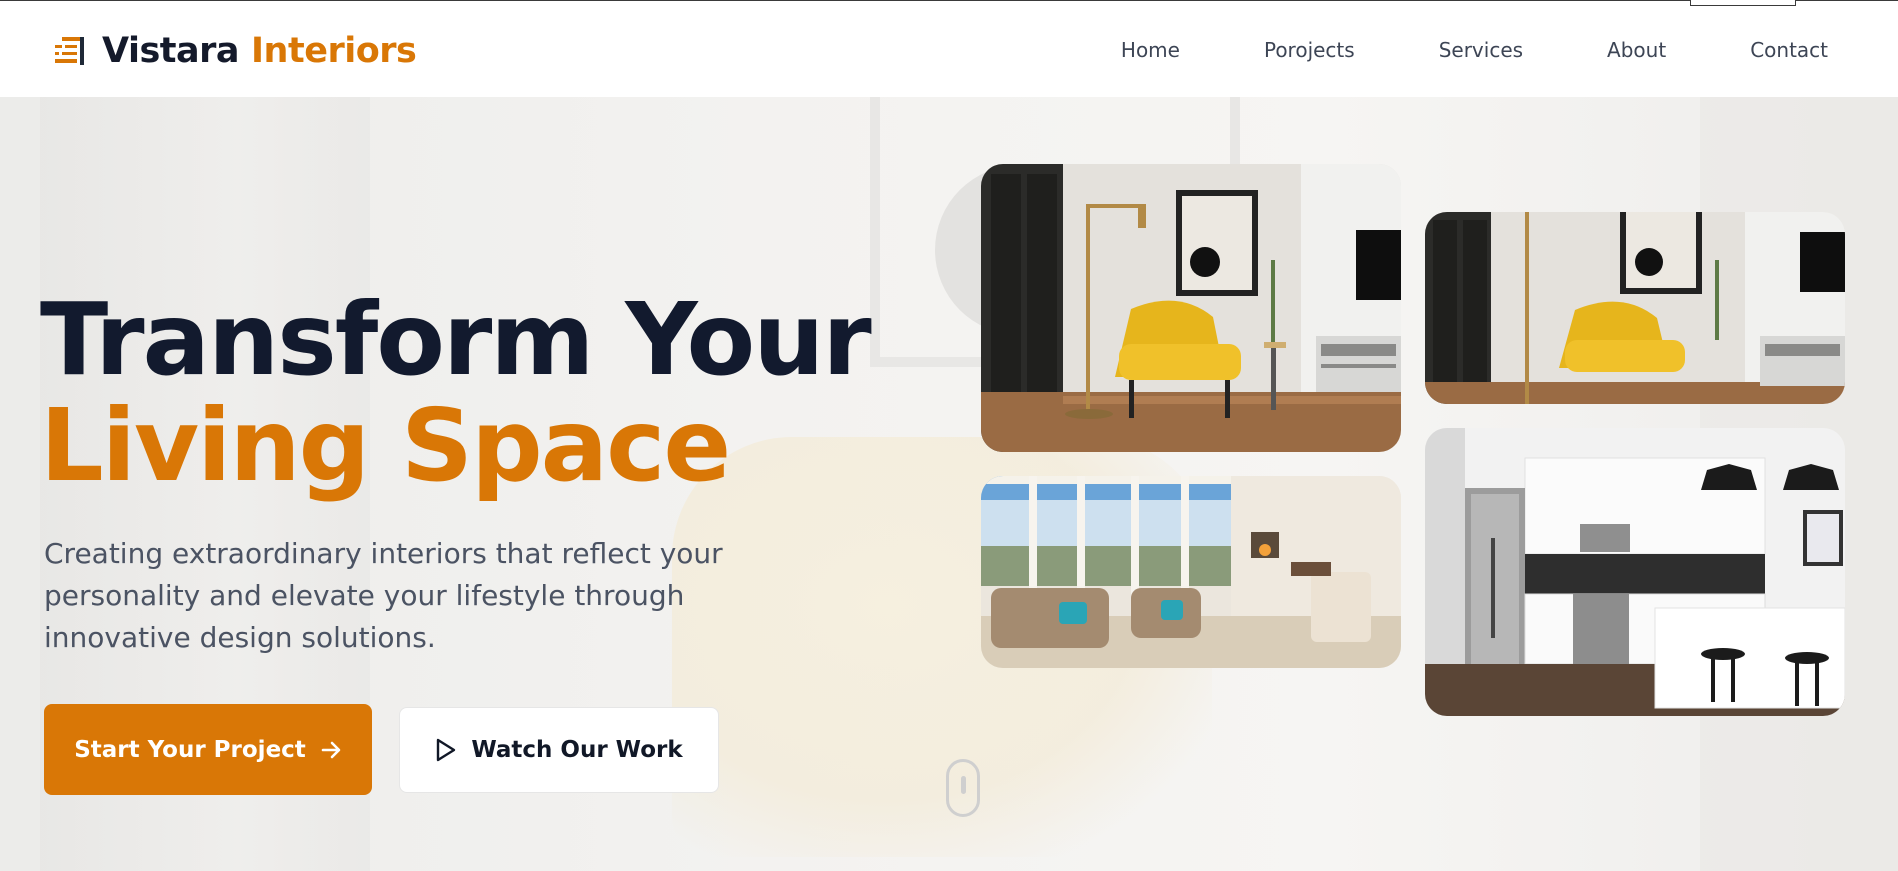 This screenshot has height=871, width=1898. Describe the element at coordinates (1309, 50) in the screenshot. I see `nav-projects: Porojects` at that location.